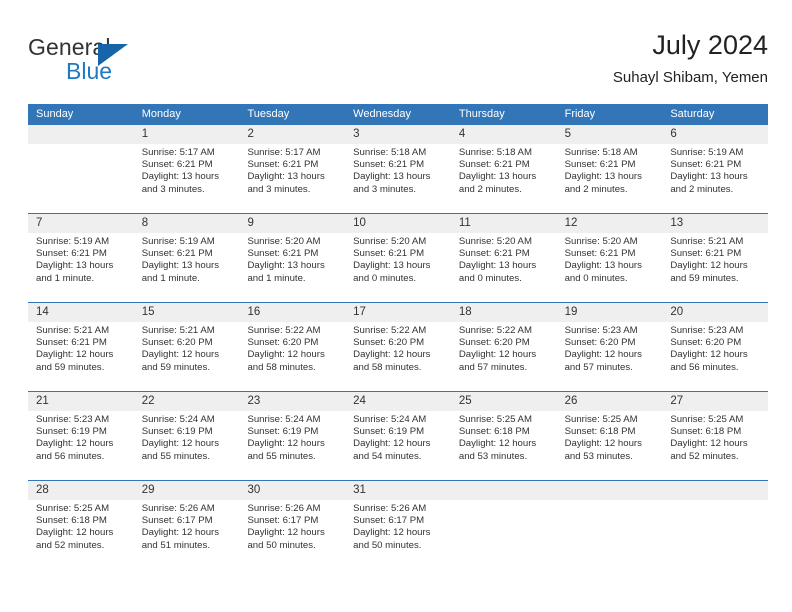 Image resolution: width=792 pixels, height=612 pixels. What do you see at coordinates (187, 490) in the screenshot?
I see `day-number: 29` at bounding box center [187, 490].